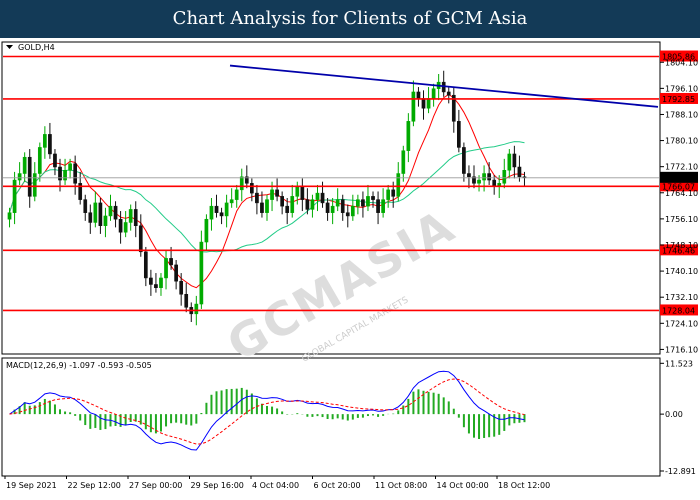 The image size is (700, 500). I want to click on macd-tick-label: 0.00, so click(674, 414).